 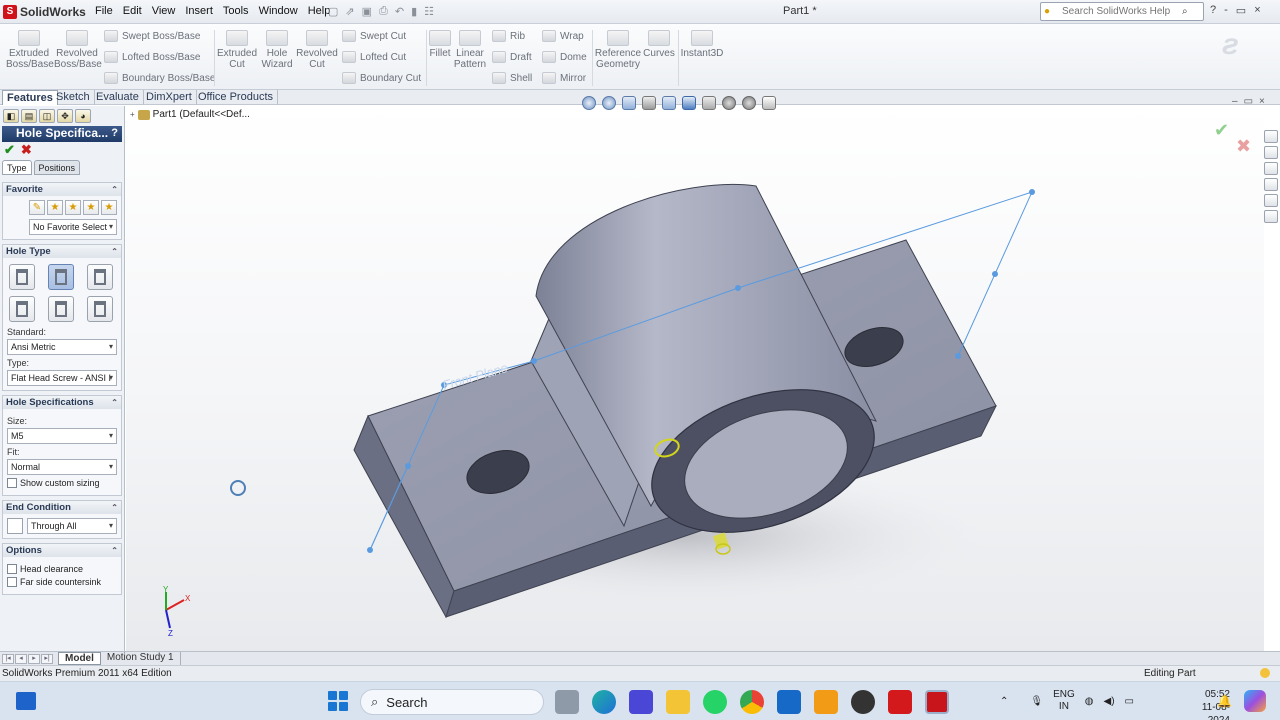 What do you see at coordinates (1271, 152) in the screenshot?
I see `design-library-icon` at bounding box center [1271, 152].